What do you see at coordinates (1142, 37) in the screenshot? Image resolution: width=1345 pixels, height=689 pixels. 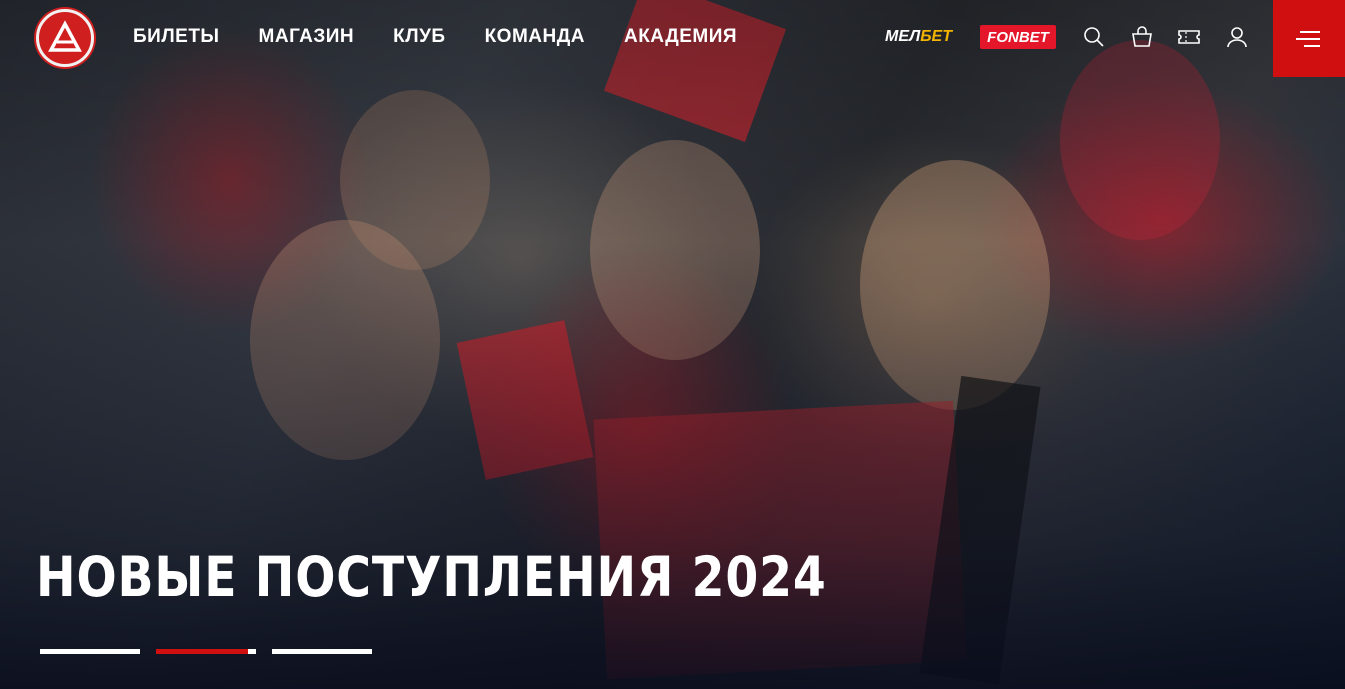 I see `cart-icon` at bounding box center [1142, 37].